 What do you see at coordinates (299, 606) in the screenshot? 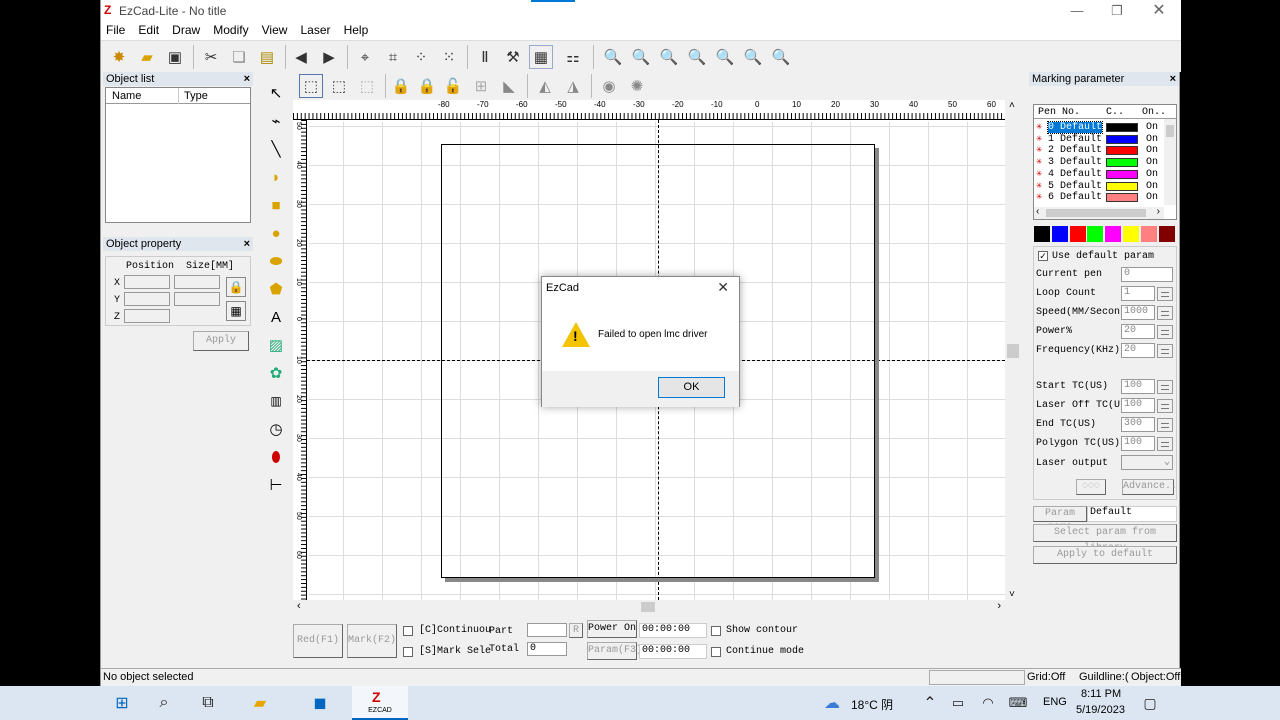
I see `scroll-left-icon: ‹` at bounding box center [299, 606].